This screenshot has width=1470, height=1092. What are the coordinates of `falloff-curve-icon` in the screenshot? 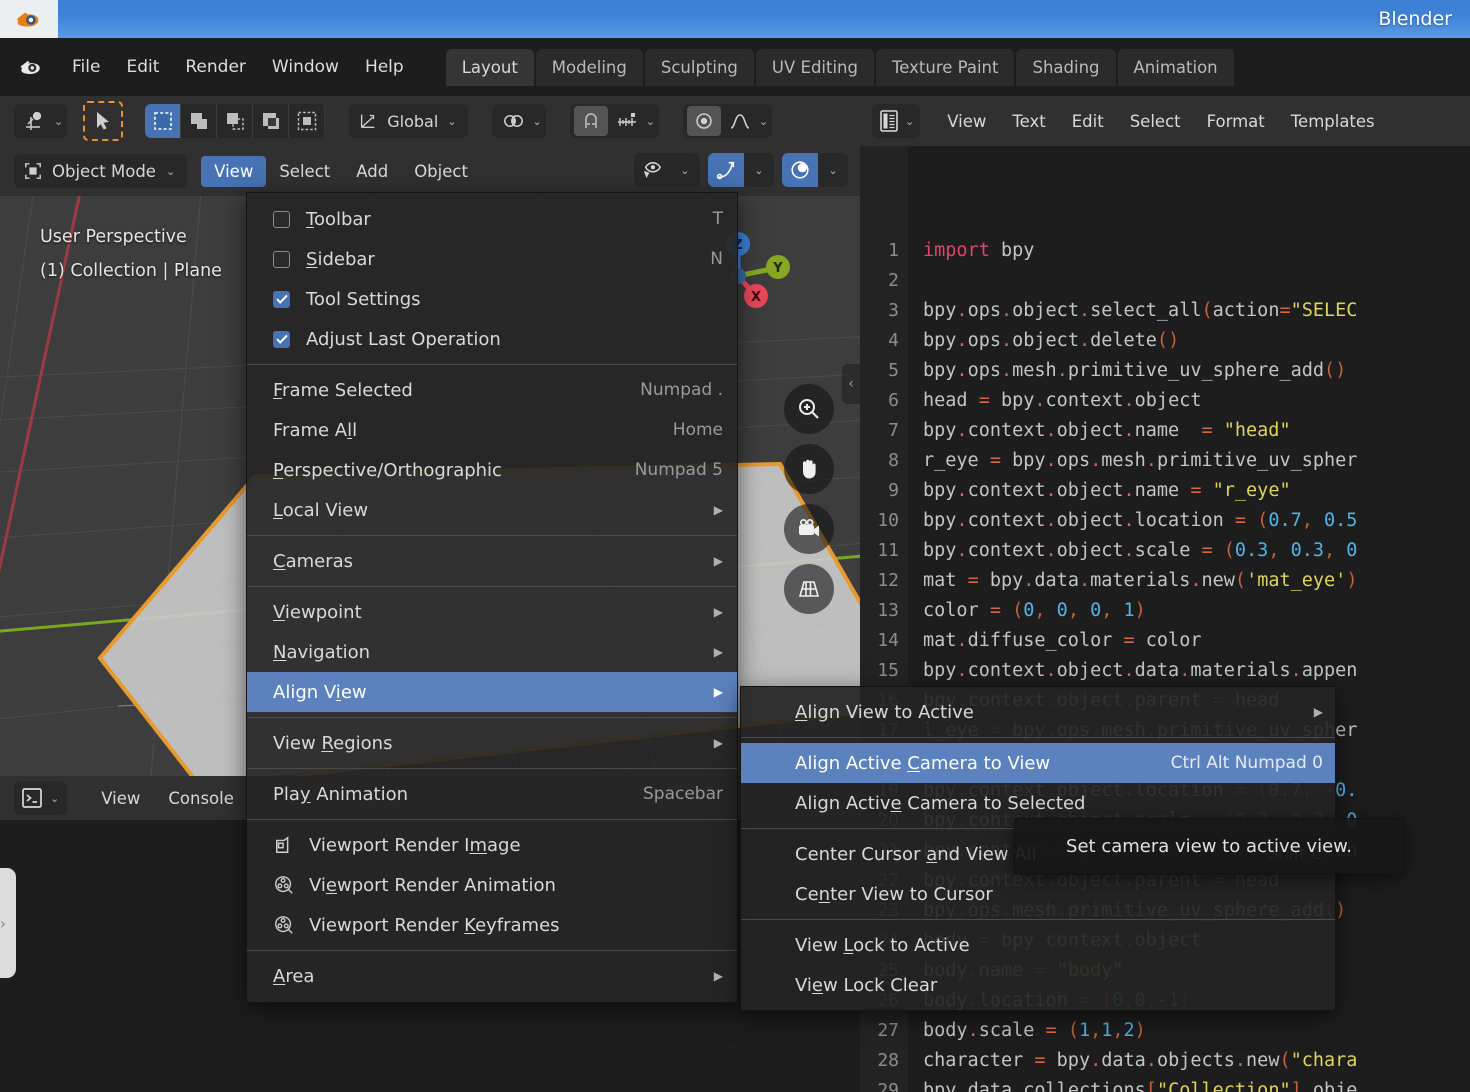 It's located at (740, 121).